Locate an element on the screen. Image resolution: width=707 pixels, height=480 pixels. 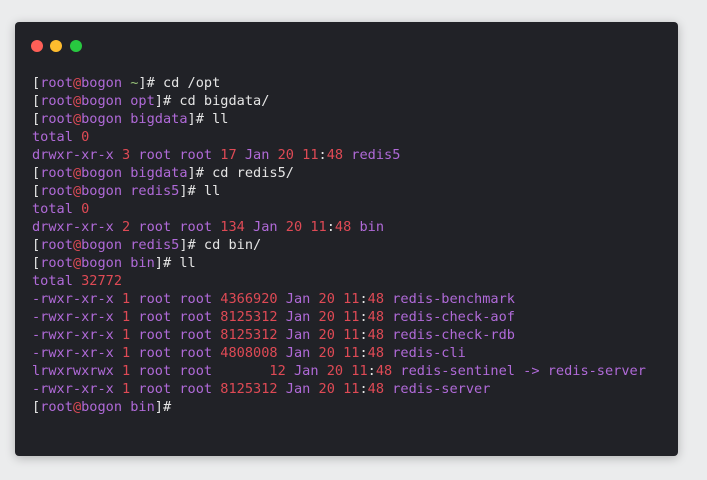
prompt-line: [root@bogon bin]# is located at coordinates (106, 407).